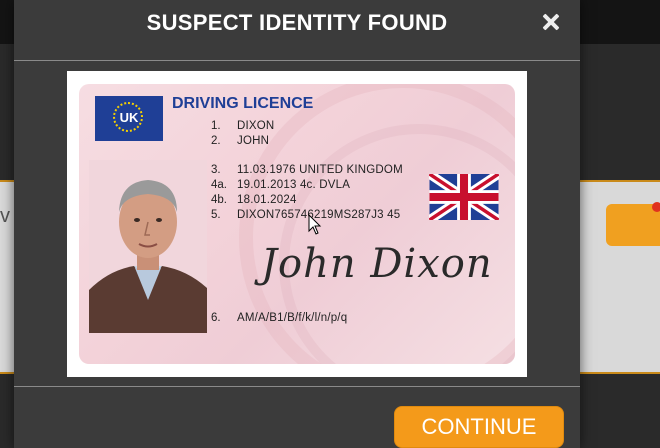 The height and width of the screenshot is (448, 660). What do you see at coordinates (297, 22) in the screenshot?
I see `modal-title: SUSPECT IDENTITY FOUND` at bounding box center [297, 22].